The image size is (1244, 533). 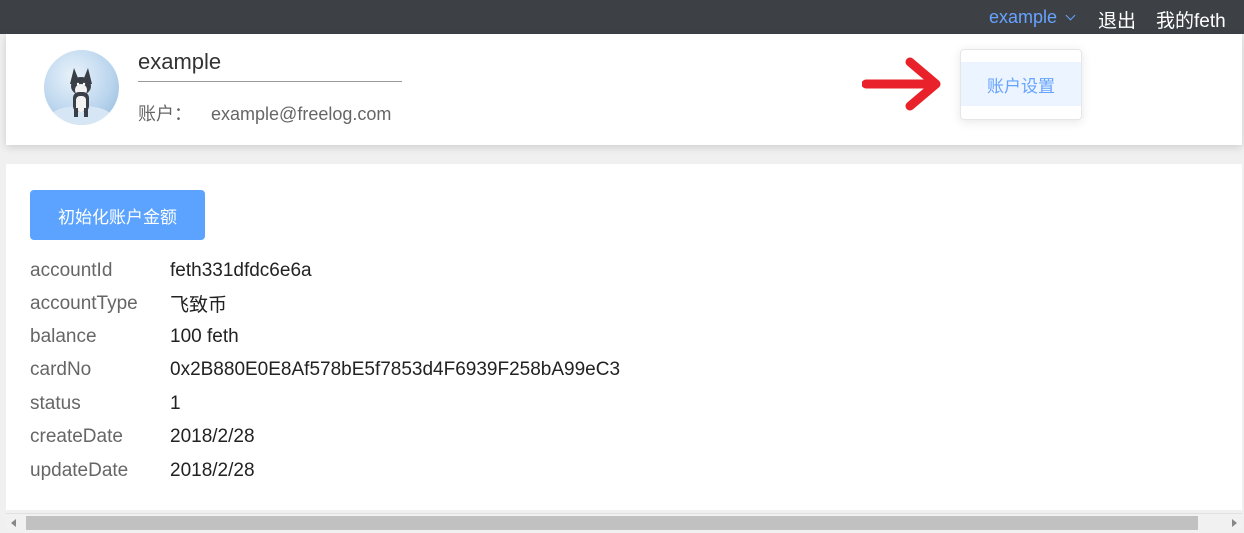 What do you see at coordinates (55, 403) in the screenshot?
I see `field-key: status` at bounding box center [55, 403].